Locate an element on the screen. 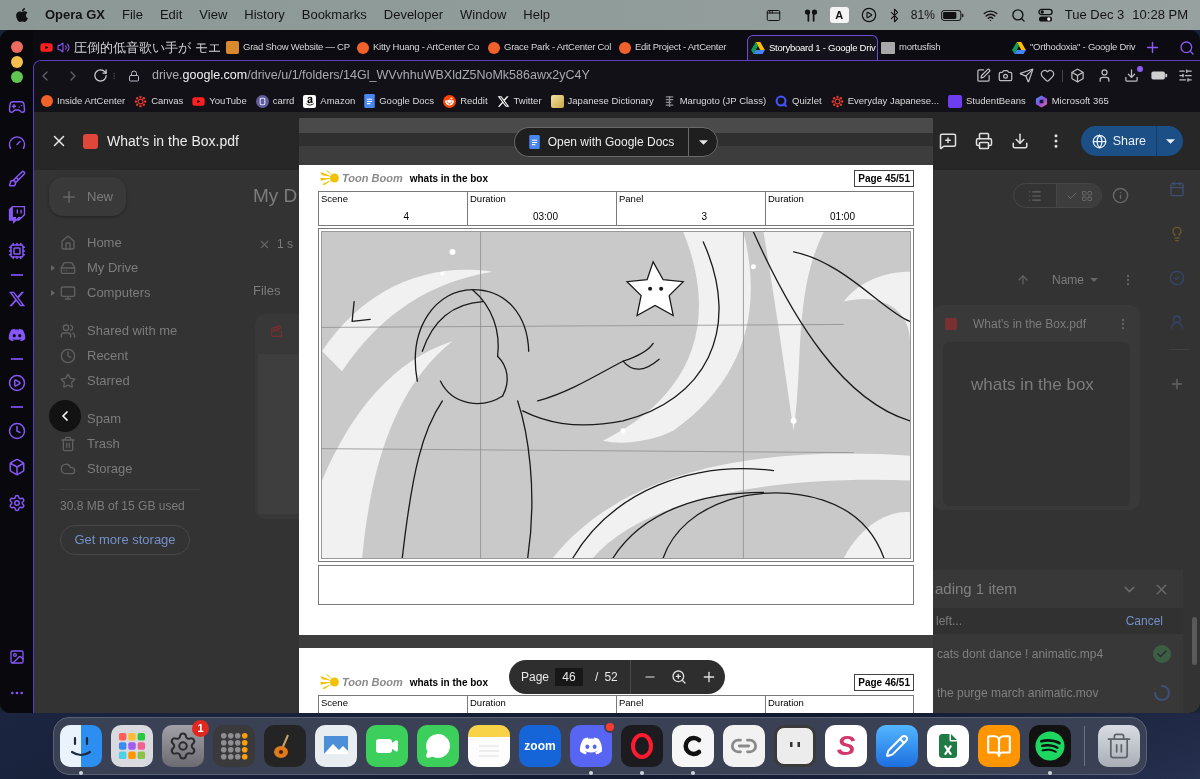 This screenshot has width=1200, height=779. bookmark-link: Google Docs is located at coordinates (407, 101).